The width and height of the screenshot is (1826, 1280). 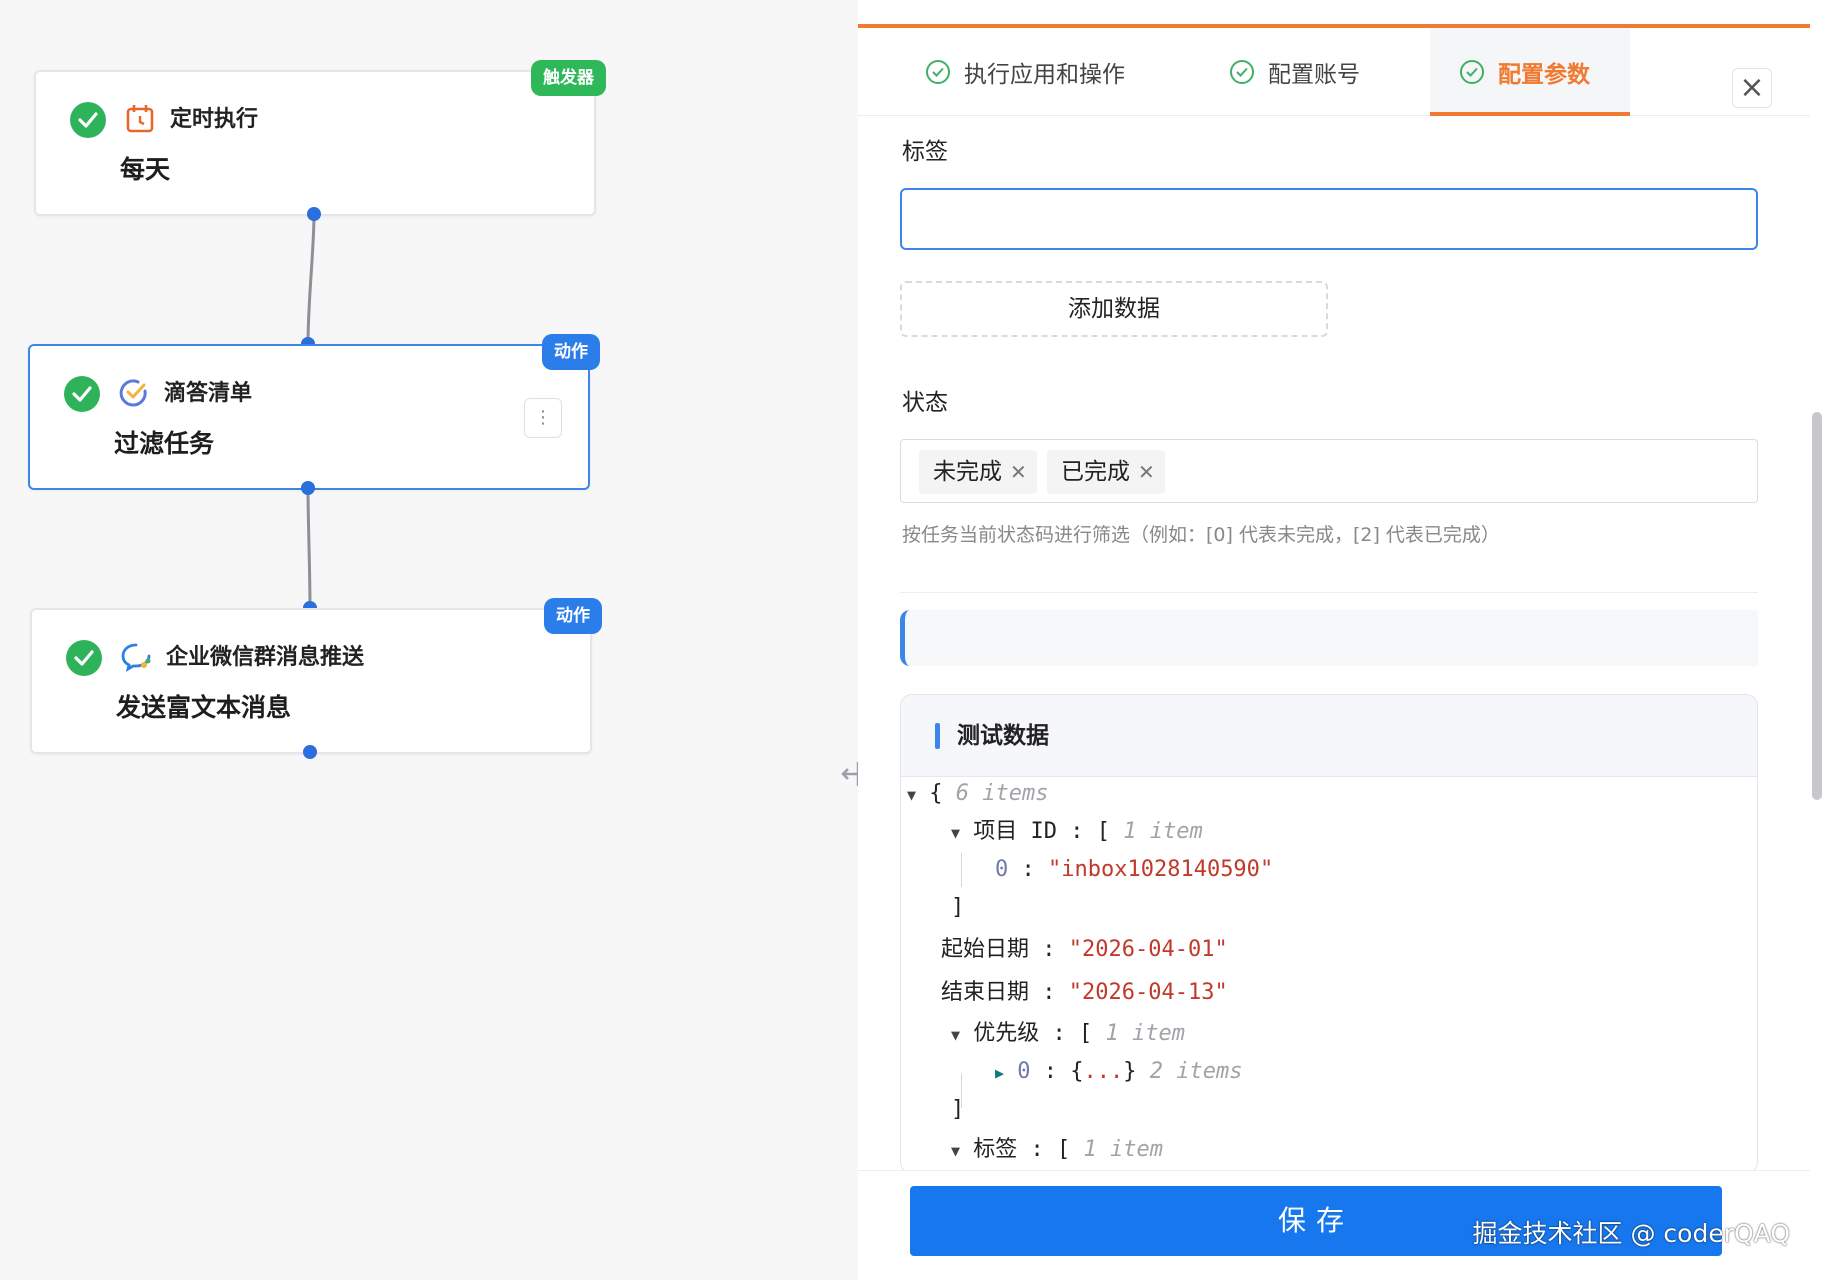 I want to click on test-data-title: 测试数据, so click(x=1003, y=736).